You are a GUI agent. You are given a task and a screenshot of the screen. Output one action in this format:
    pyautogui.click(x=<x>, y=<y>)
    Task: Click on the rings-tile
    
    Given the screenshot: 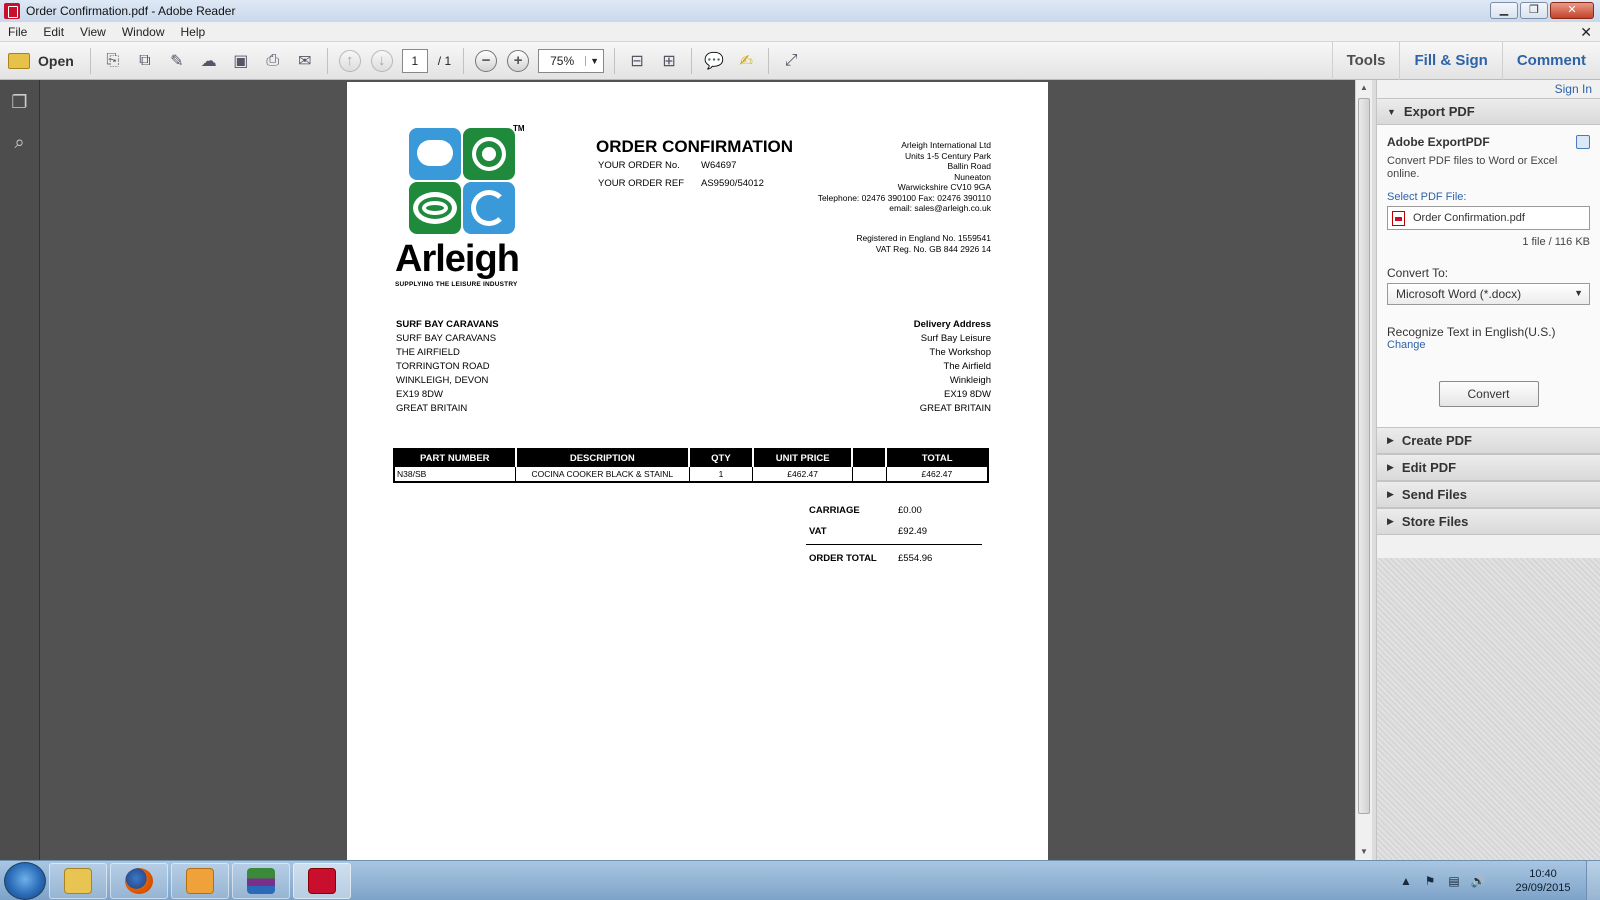 What is the action you would take?
    pyautogui.click(x=435, y=208)
    